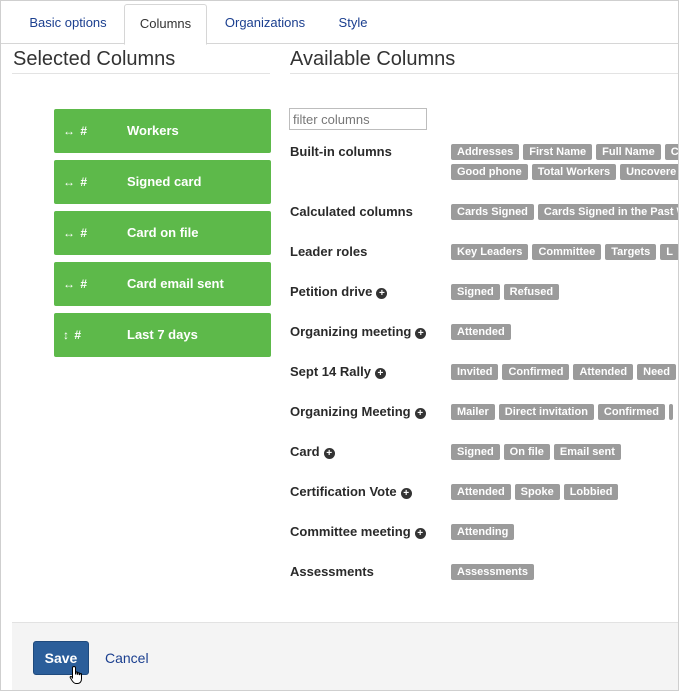  What do you see at coordinates (373, 59) in the screenshot?
I see `available-columns-heading: Available Columns` at bounding box center [373, 59].